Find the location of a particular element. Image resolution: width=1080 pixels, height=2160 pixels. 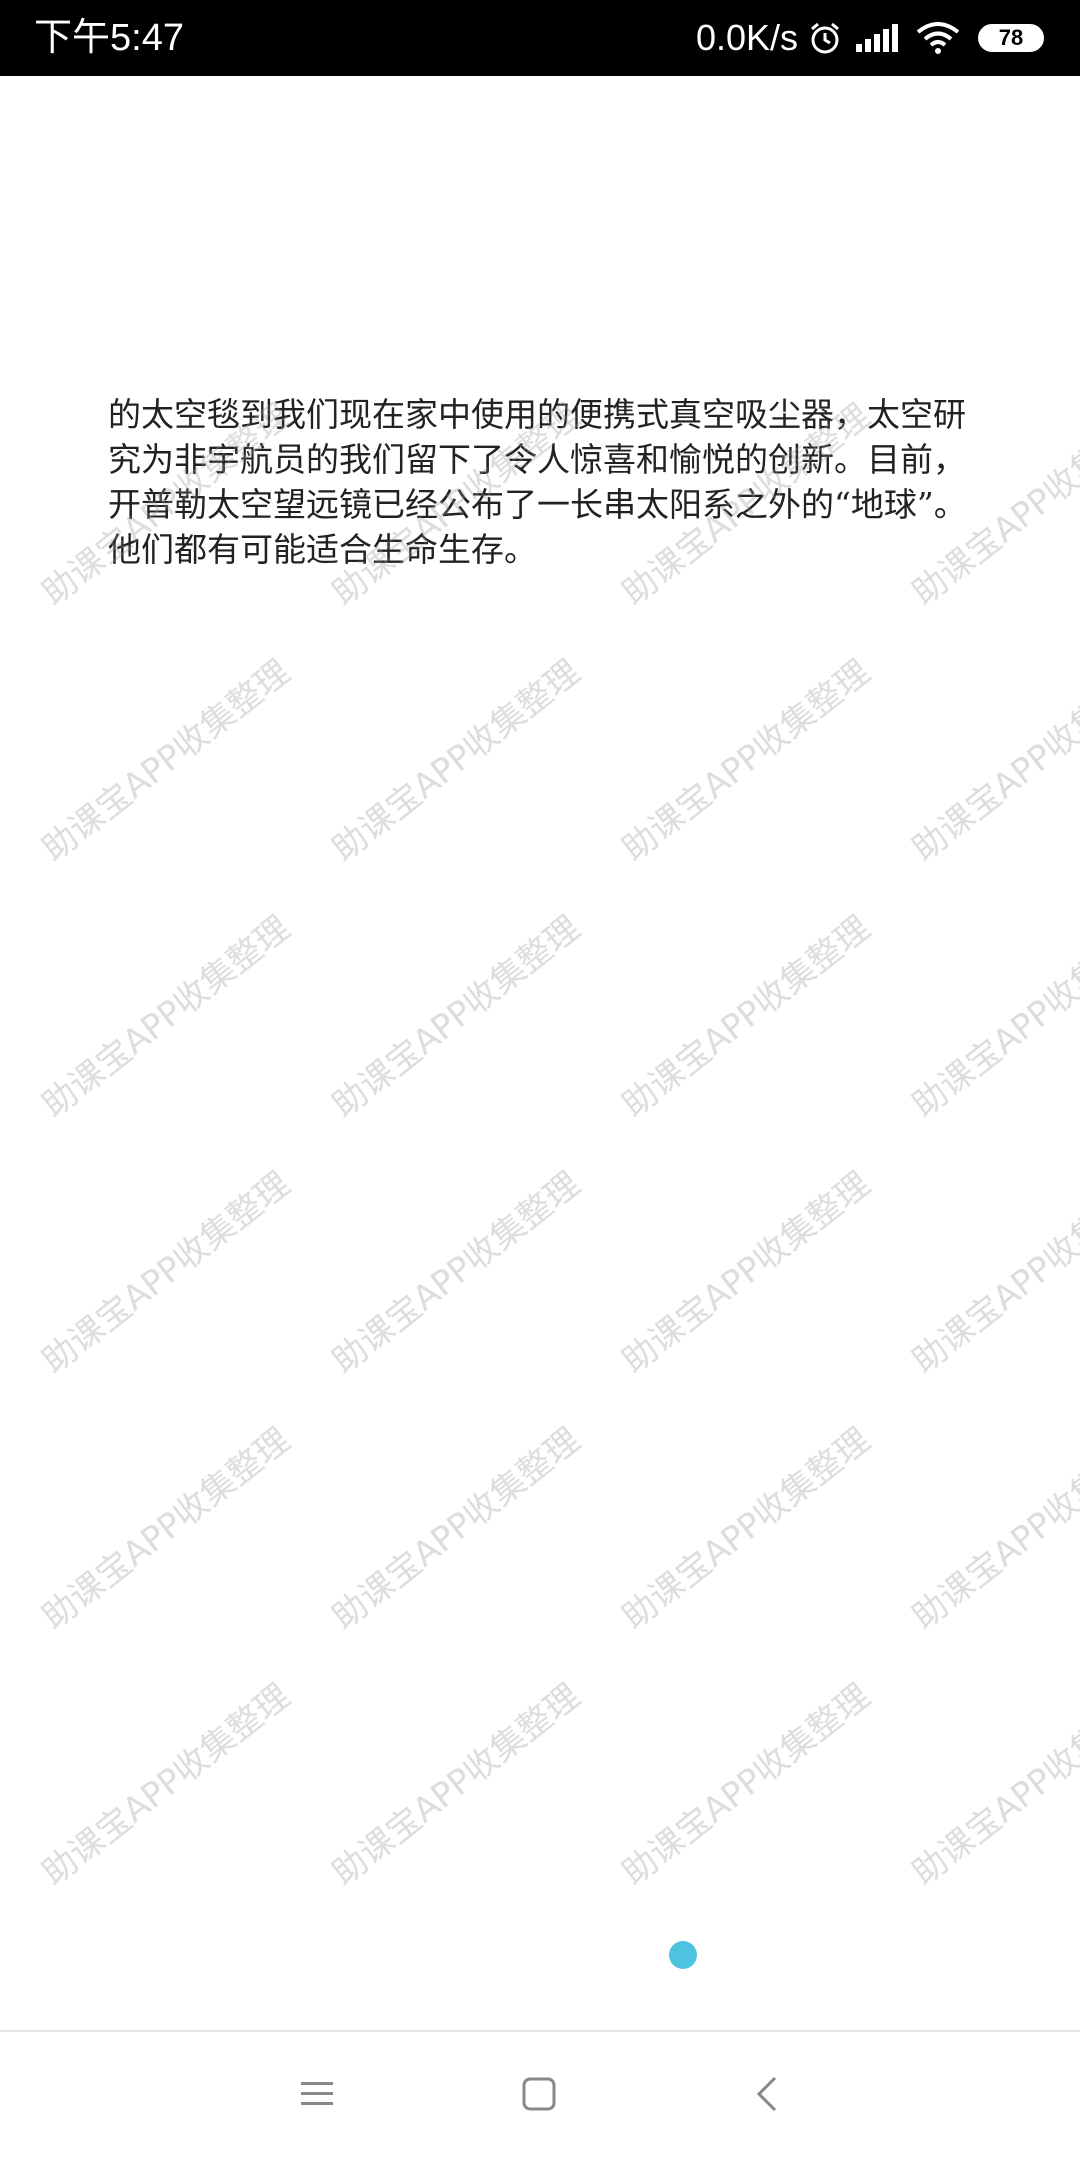

status-bar: 下午5:47 0.0K/s 78 is located at coordinates (540, 38).